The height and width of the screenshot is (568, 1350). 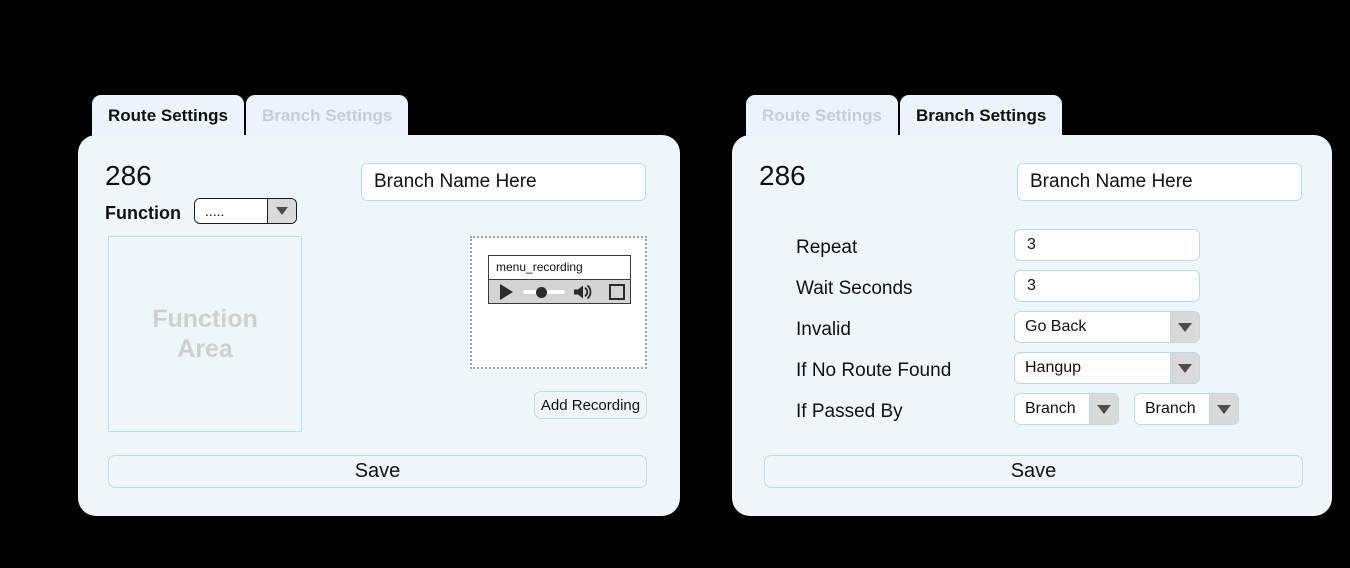 What do you see at coordinates (874, 370) in the screenshot?
I see `field-label-if-no-route-found: If No Route Found` at bounding box center [874, 370].